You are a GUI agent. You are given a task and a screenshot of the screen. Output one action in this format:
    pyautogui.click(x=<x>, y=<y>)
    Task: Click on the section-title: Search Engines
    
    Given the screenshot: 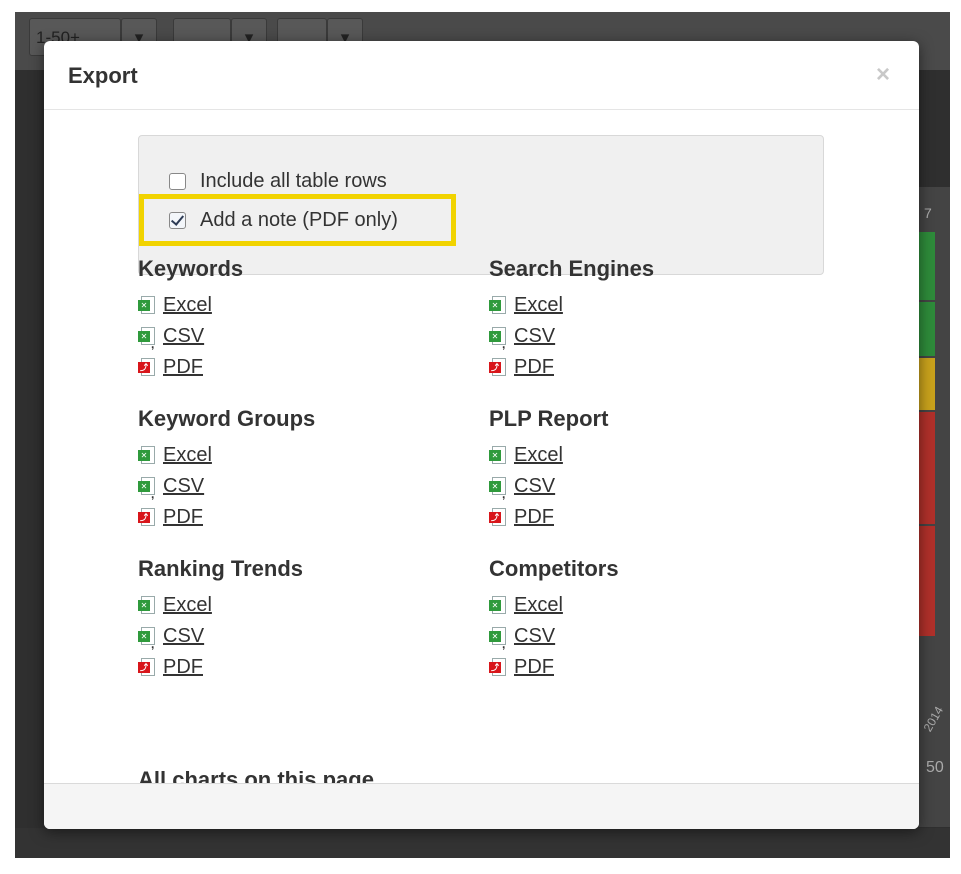 What is the action you would take?
    pyautogui.click(x=572, y=268)
    